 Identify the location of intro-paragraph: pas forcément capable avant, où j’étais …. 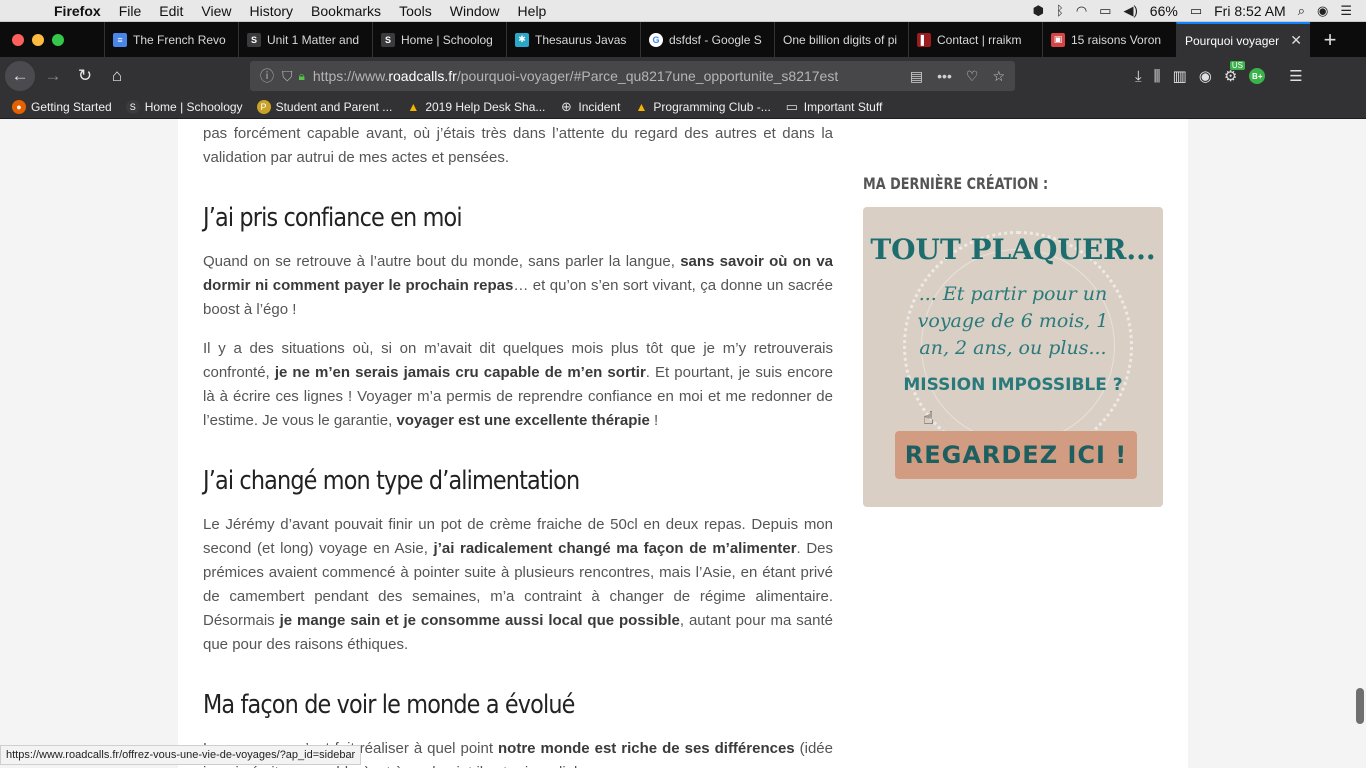
(518, 145).